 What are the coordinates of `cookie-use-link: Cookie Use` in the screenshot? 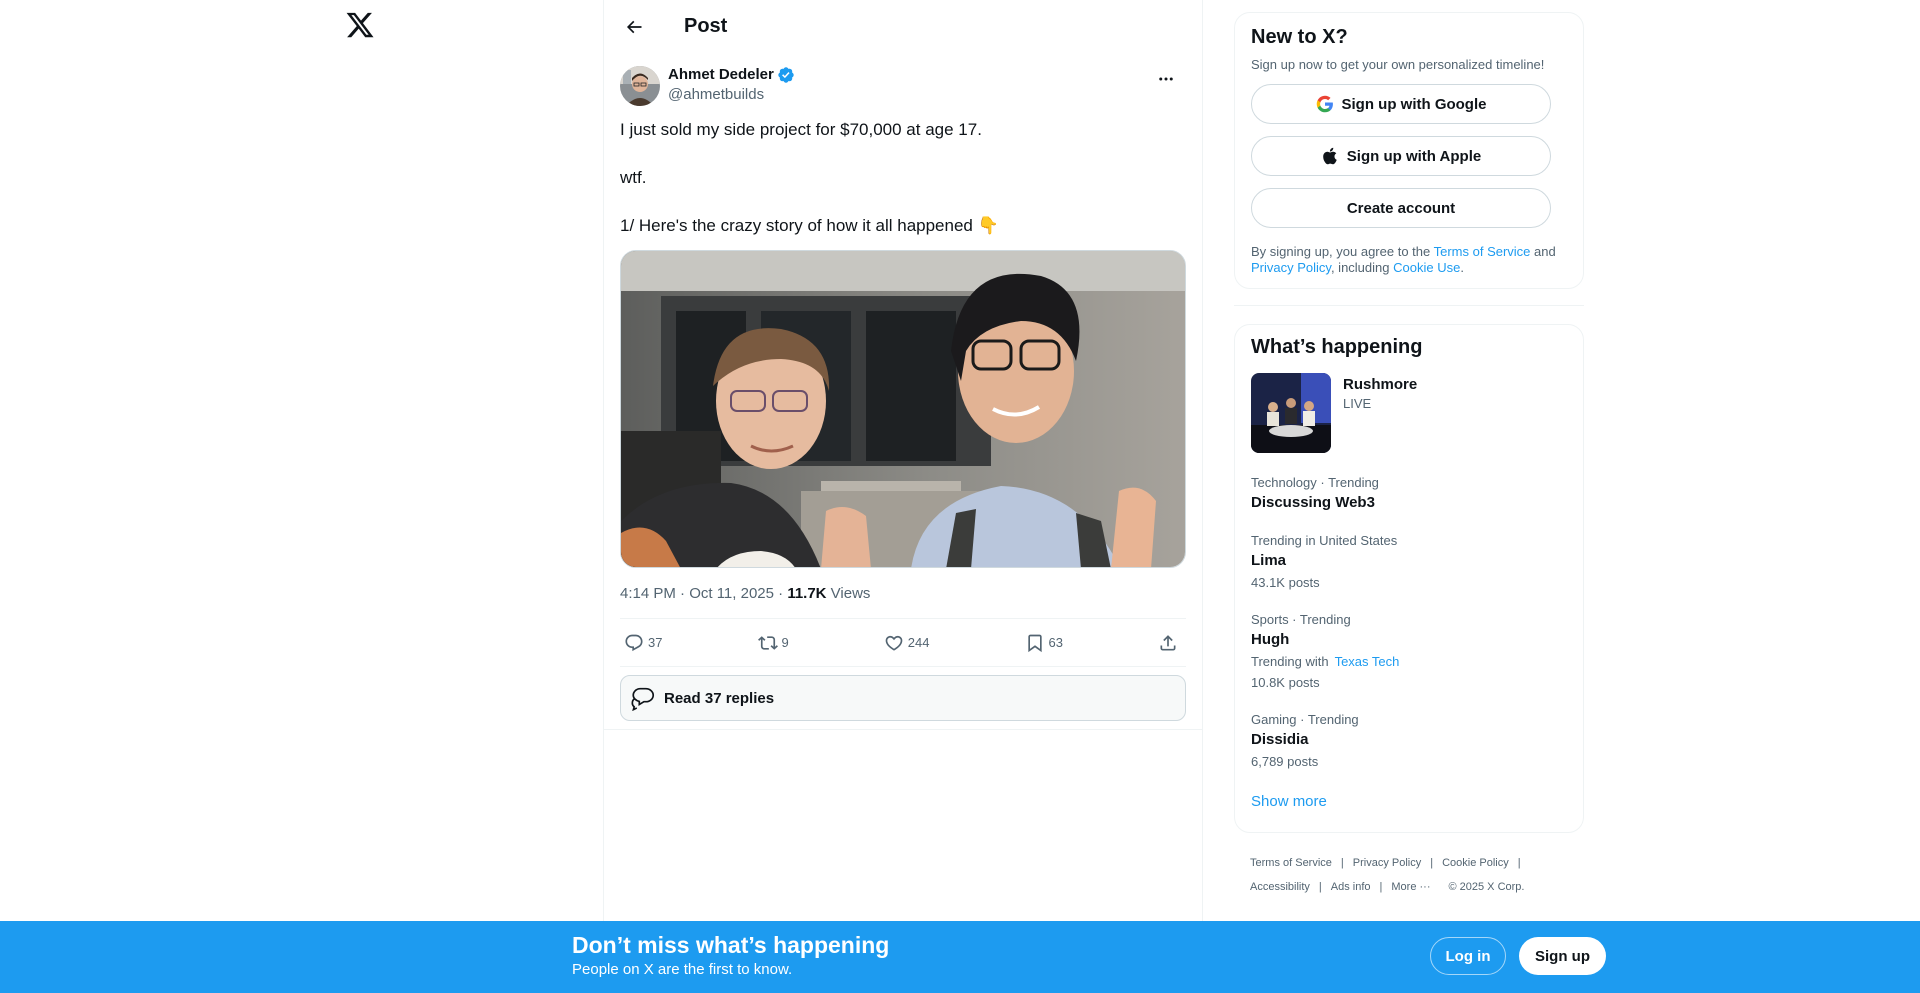 It's located at (1426, 267).